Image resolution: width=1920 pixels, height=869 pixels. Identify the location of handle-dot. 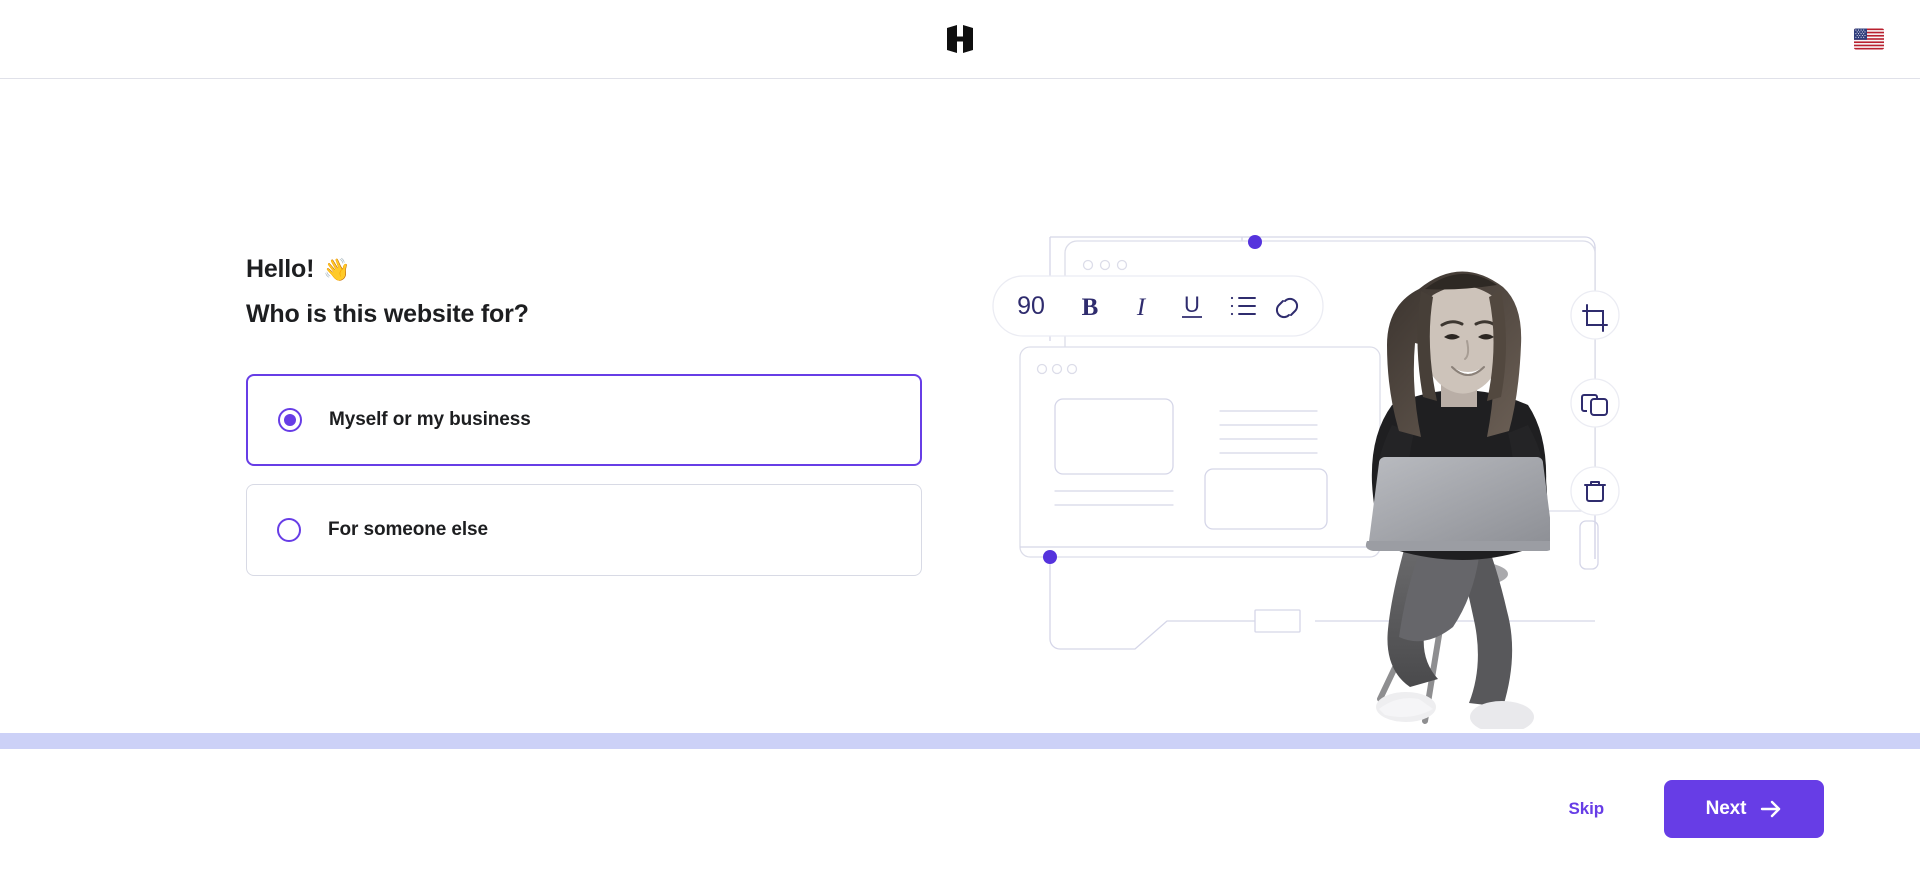
(1255, 242).